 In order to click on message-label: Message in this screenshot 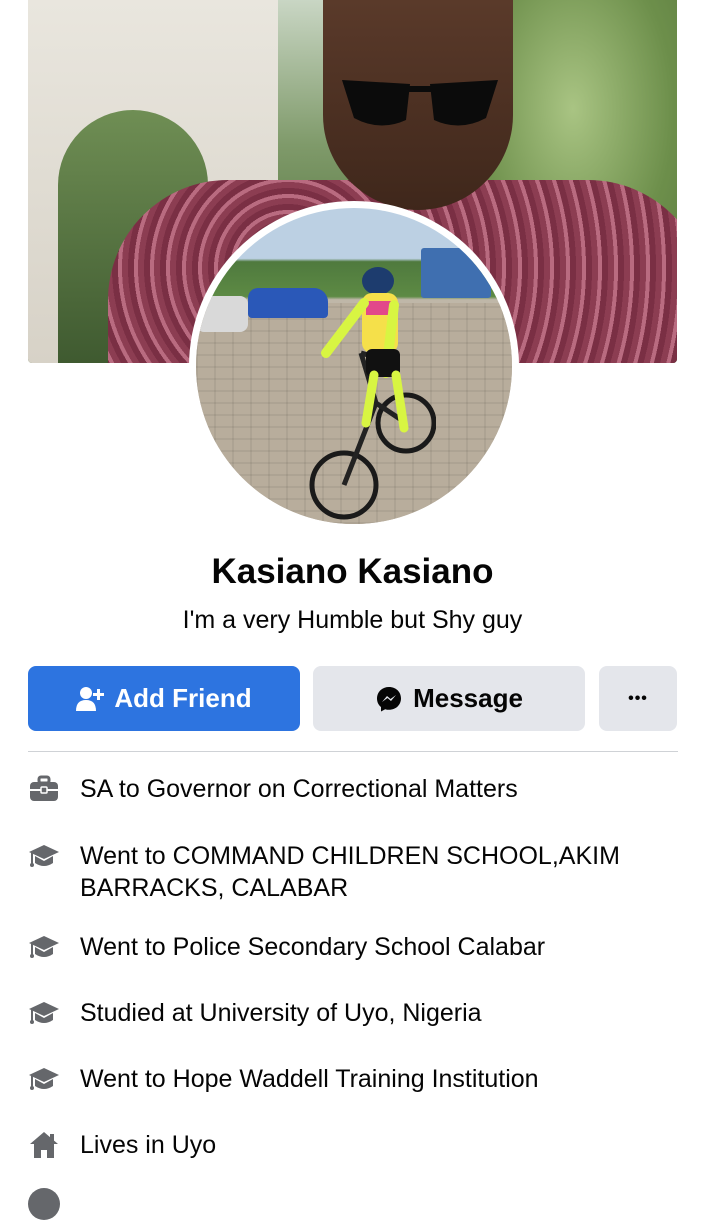, I will do `click(468, 698)`.